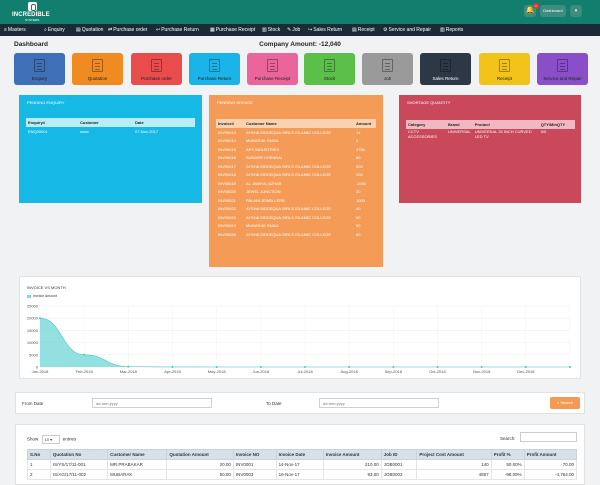  Describe the element at coordinates (296, 192) in the screenshot. I see `table-row: INV00020 JEWEL JUNCTION 20` at that location.